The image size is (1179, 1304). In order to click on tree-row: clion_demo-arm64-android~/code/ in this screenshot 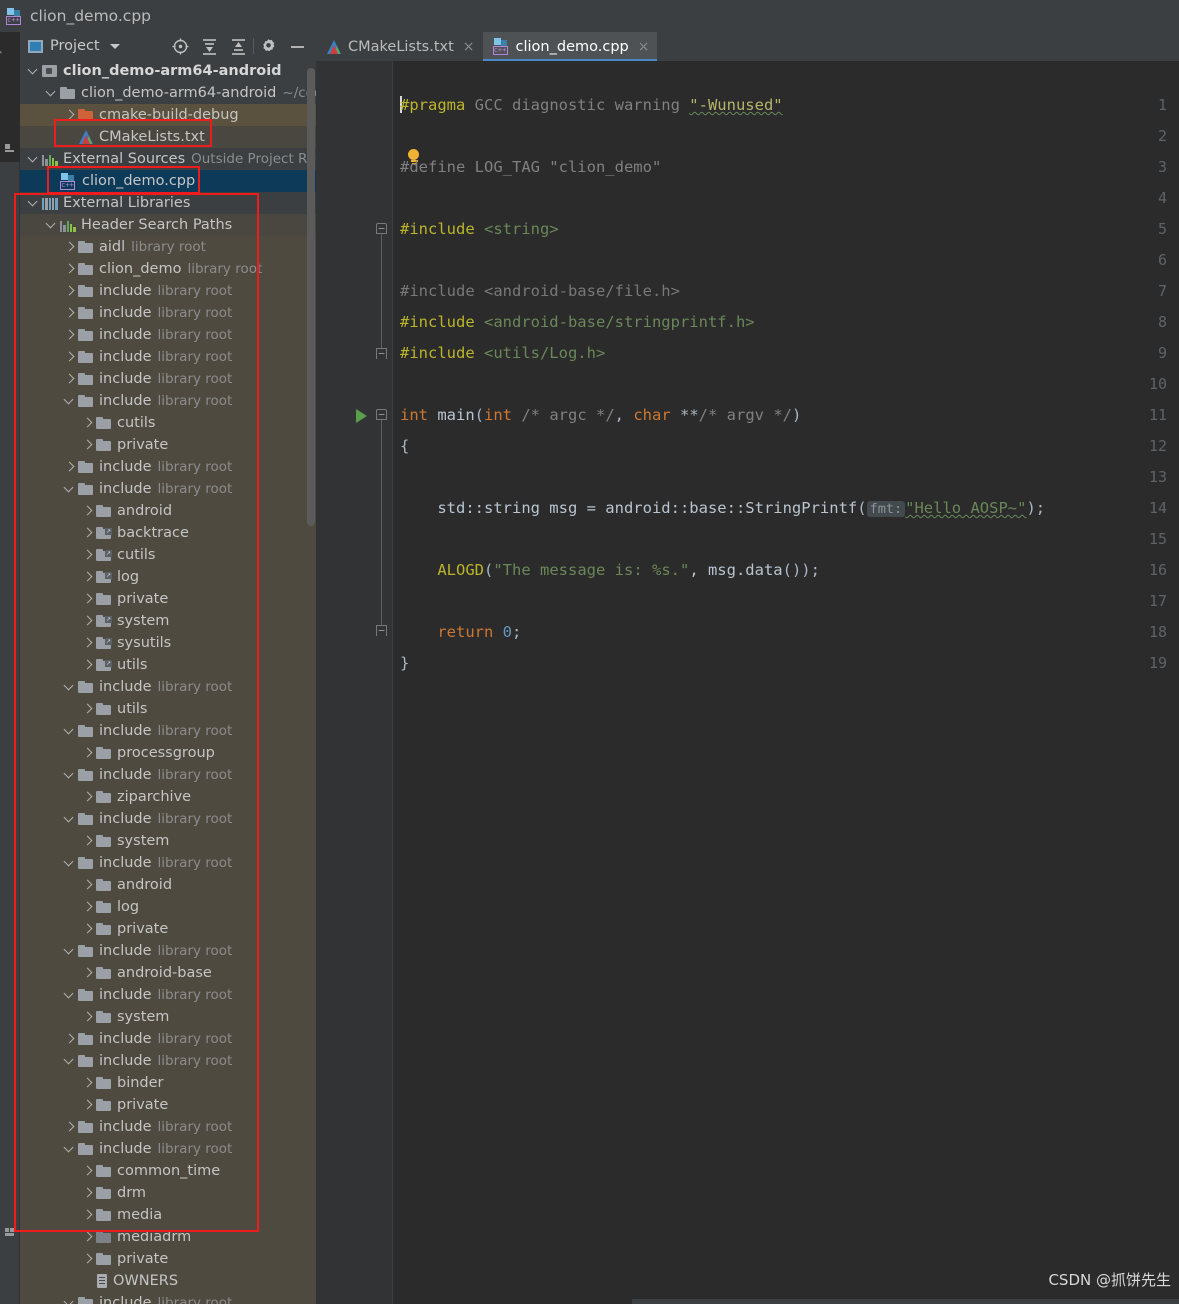, I will do `click(168, 93)`.